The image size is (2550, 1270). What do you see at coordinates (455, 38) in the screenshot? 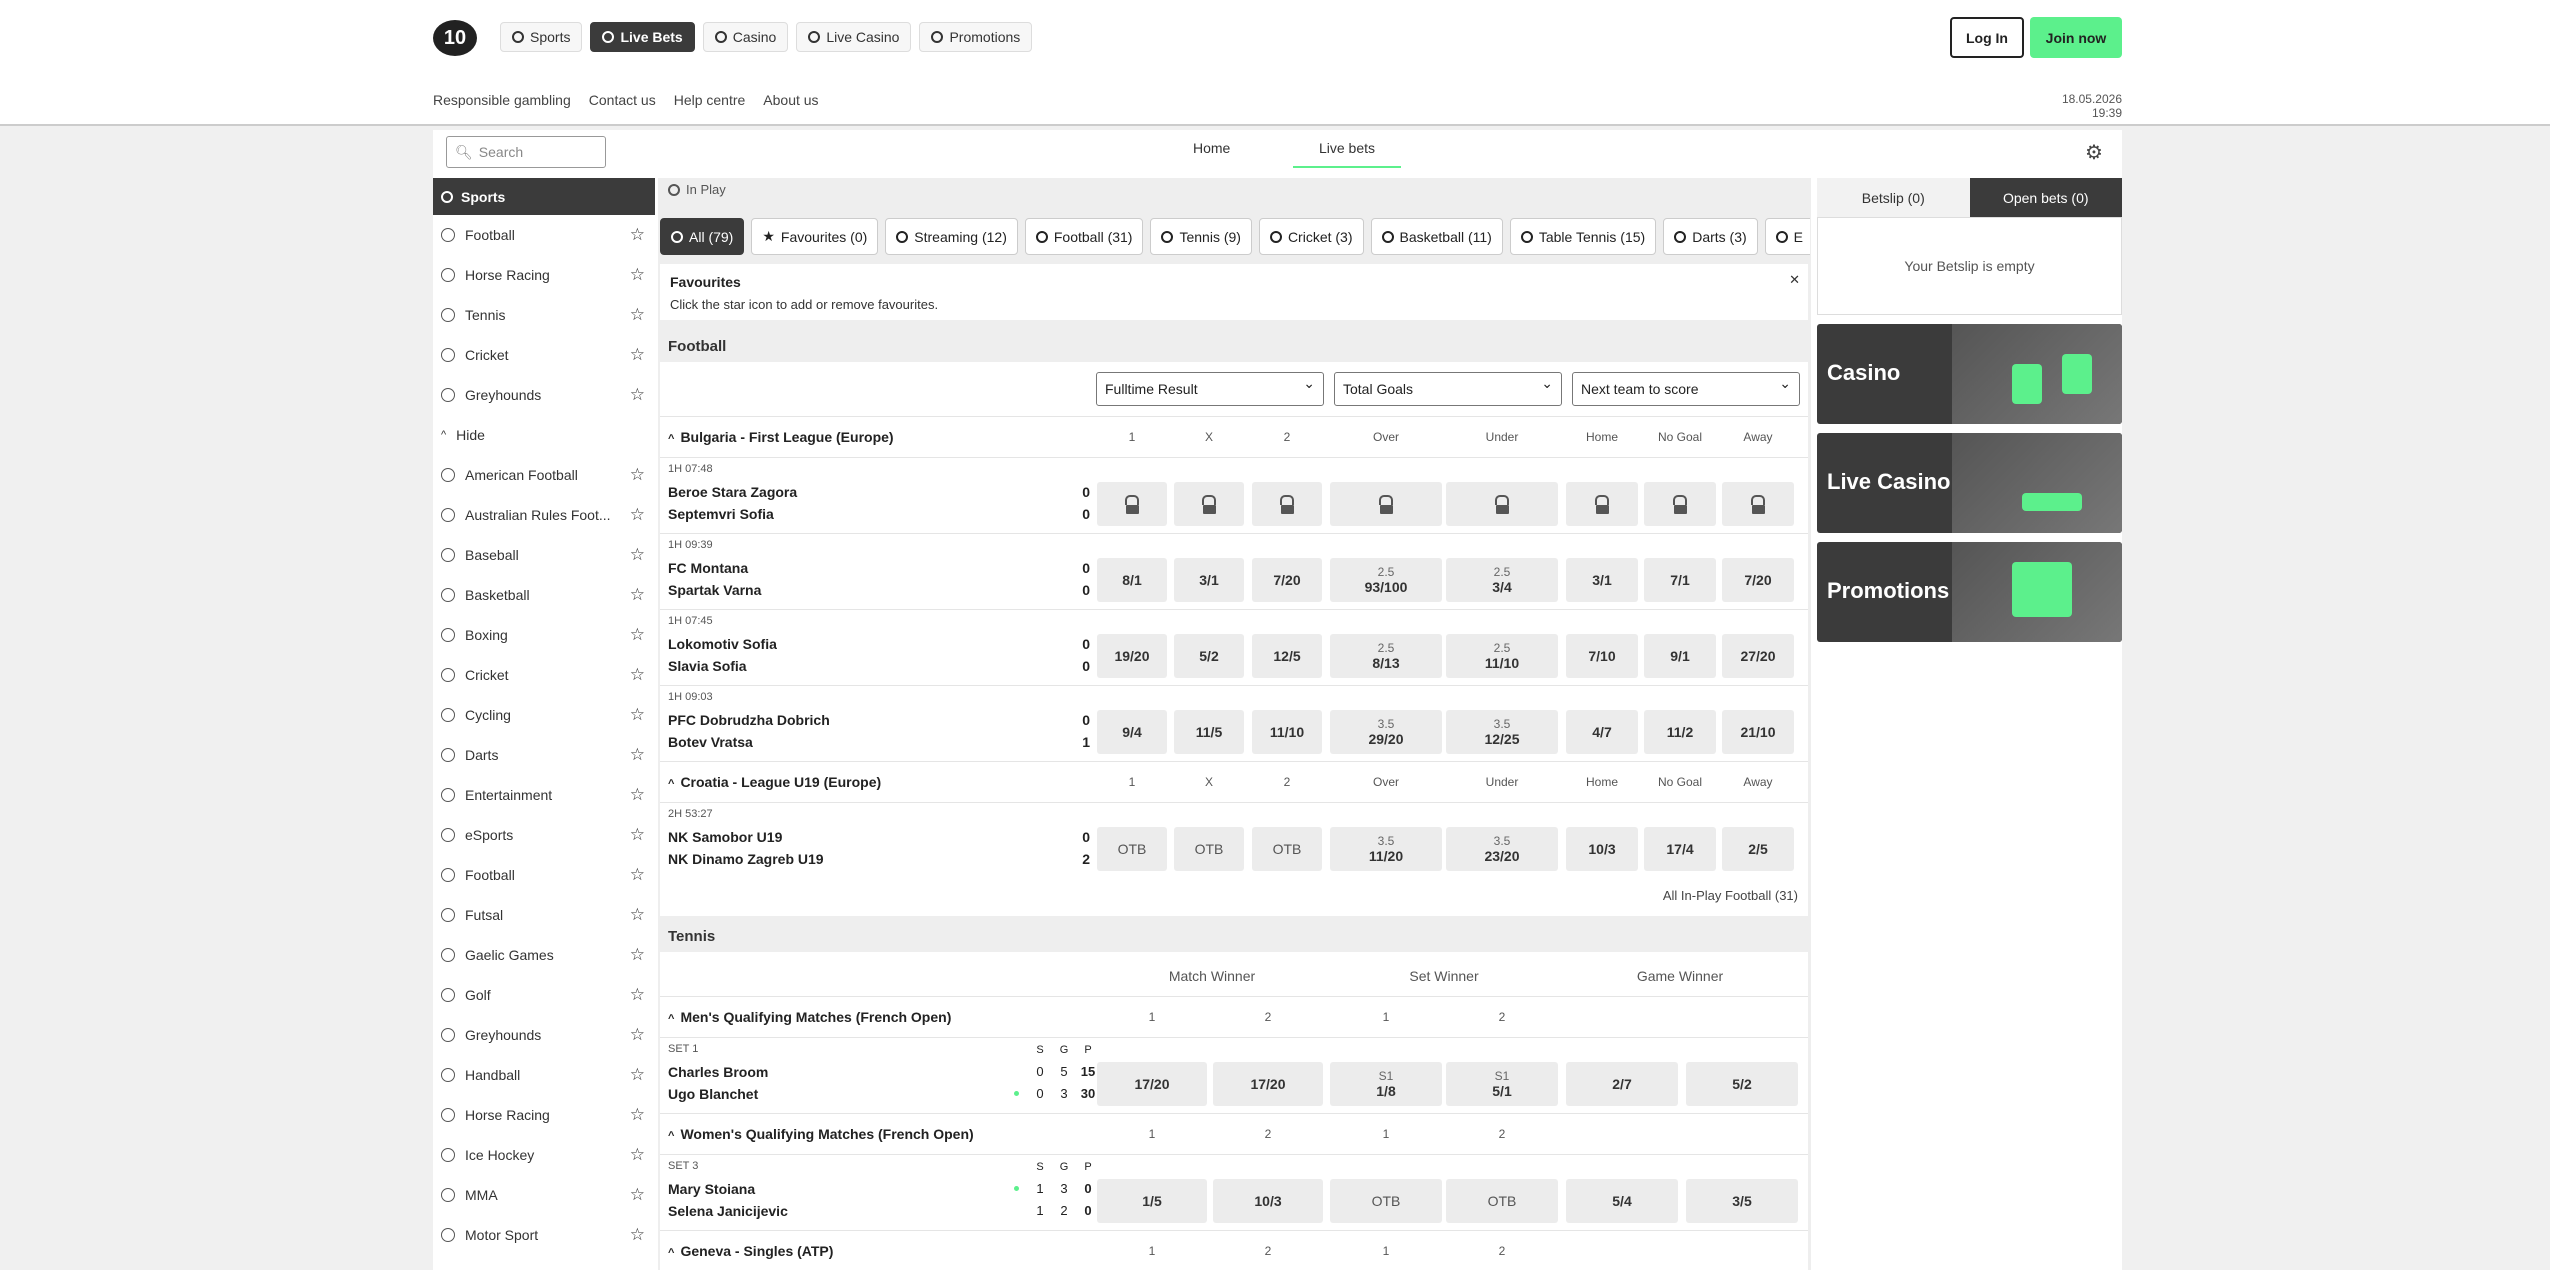
I see `logo: 10` at bounding box center [455, 38].